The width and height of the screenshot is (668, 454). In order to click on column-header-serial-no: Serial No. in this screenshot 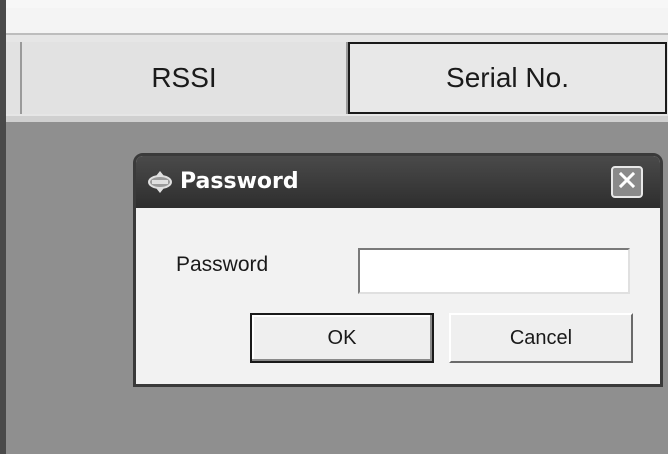, I will do `click(507, 78)`.